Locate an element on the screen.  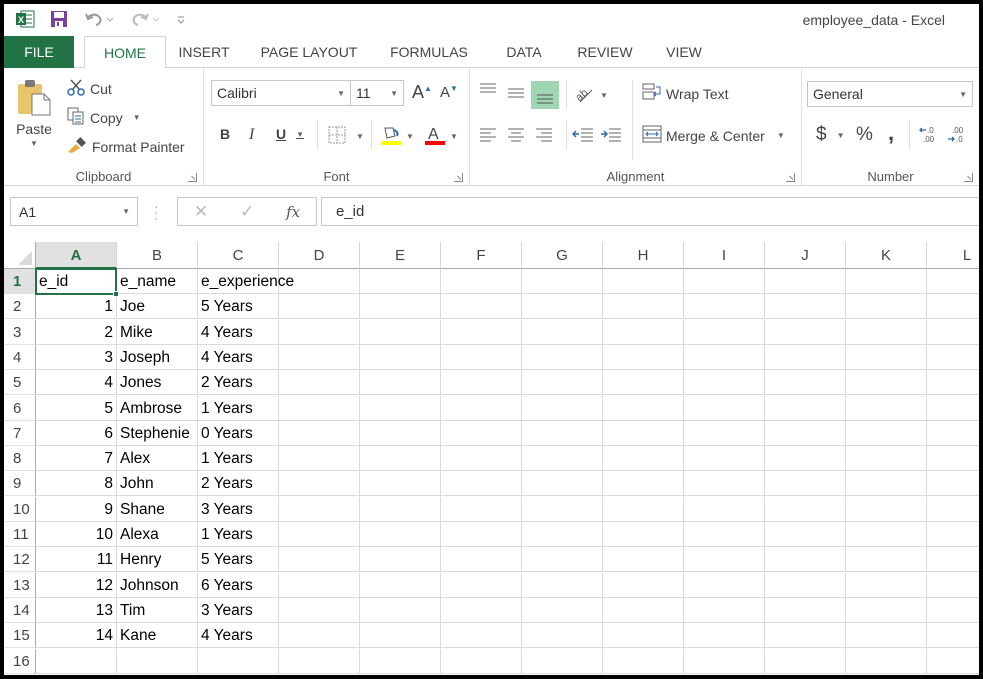
align-center-button is located at coordinates (516, 135).